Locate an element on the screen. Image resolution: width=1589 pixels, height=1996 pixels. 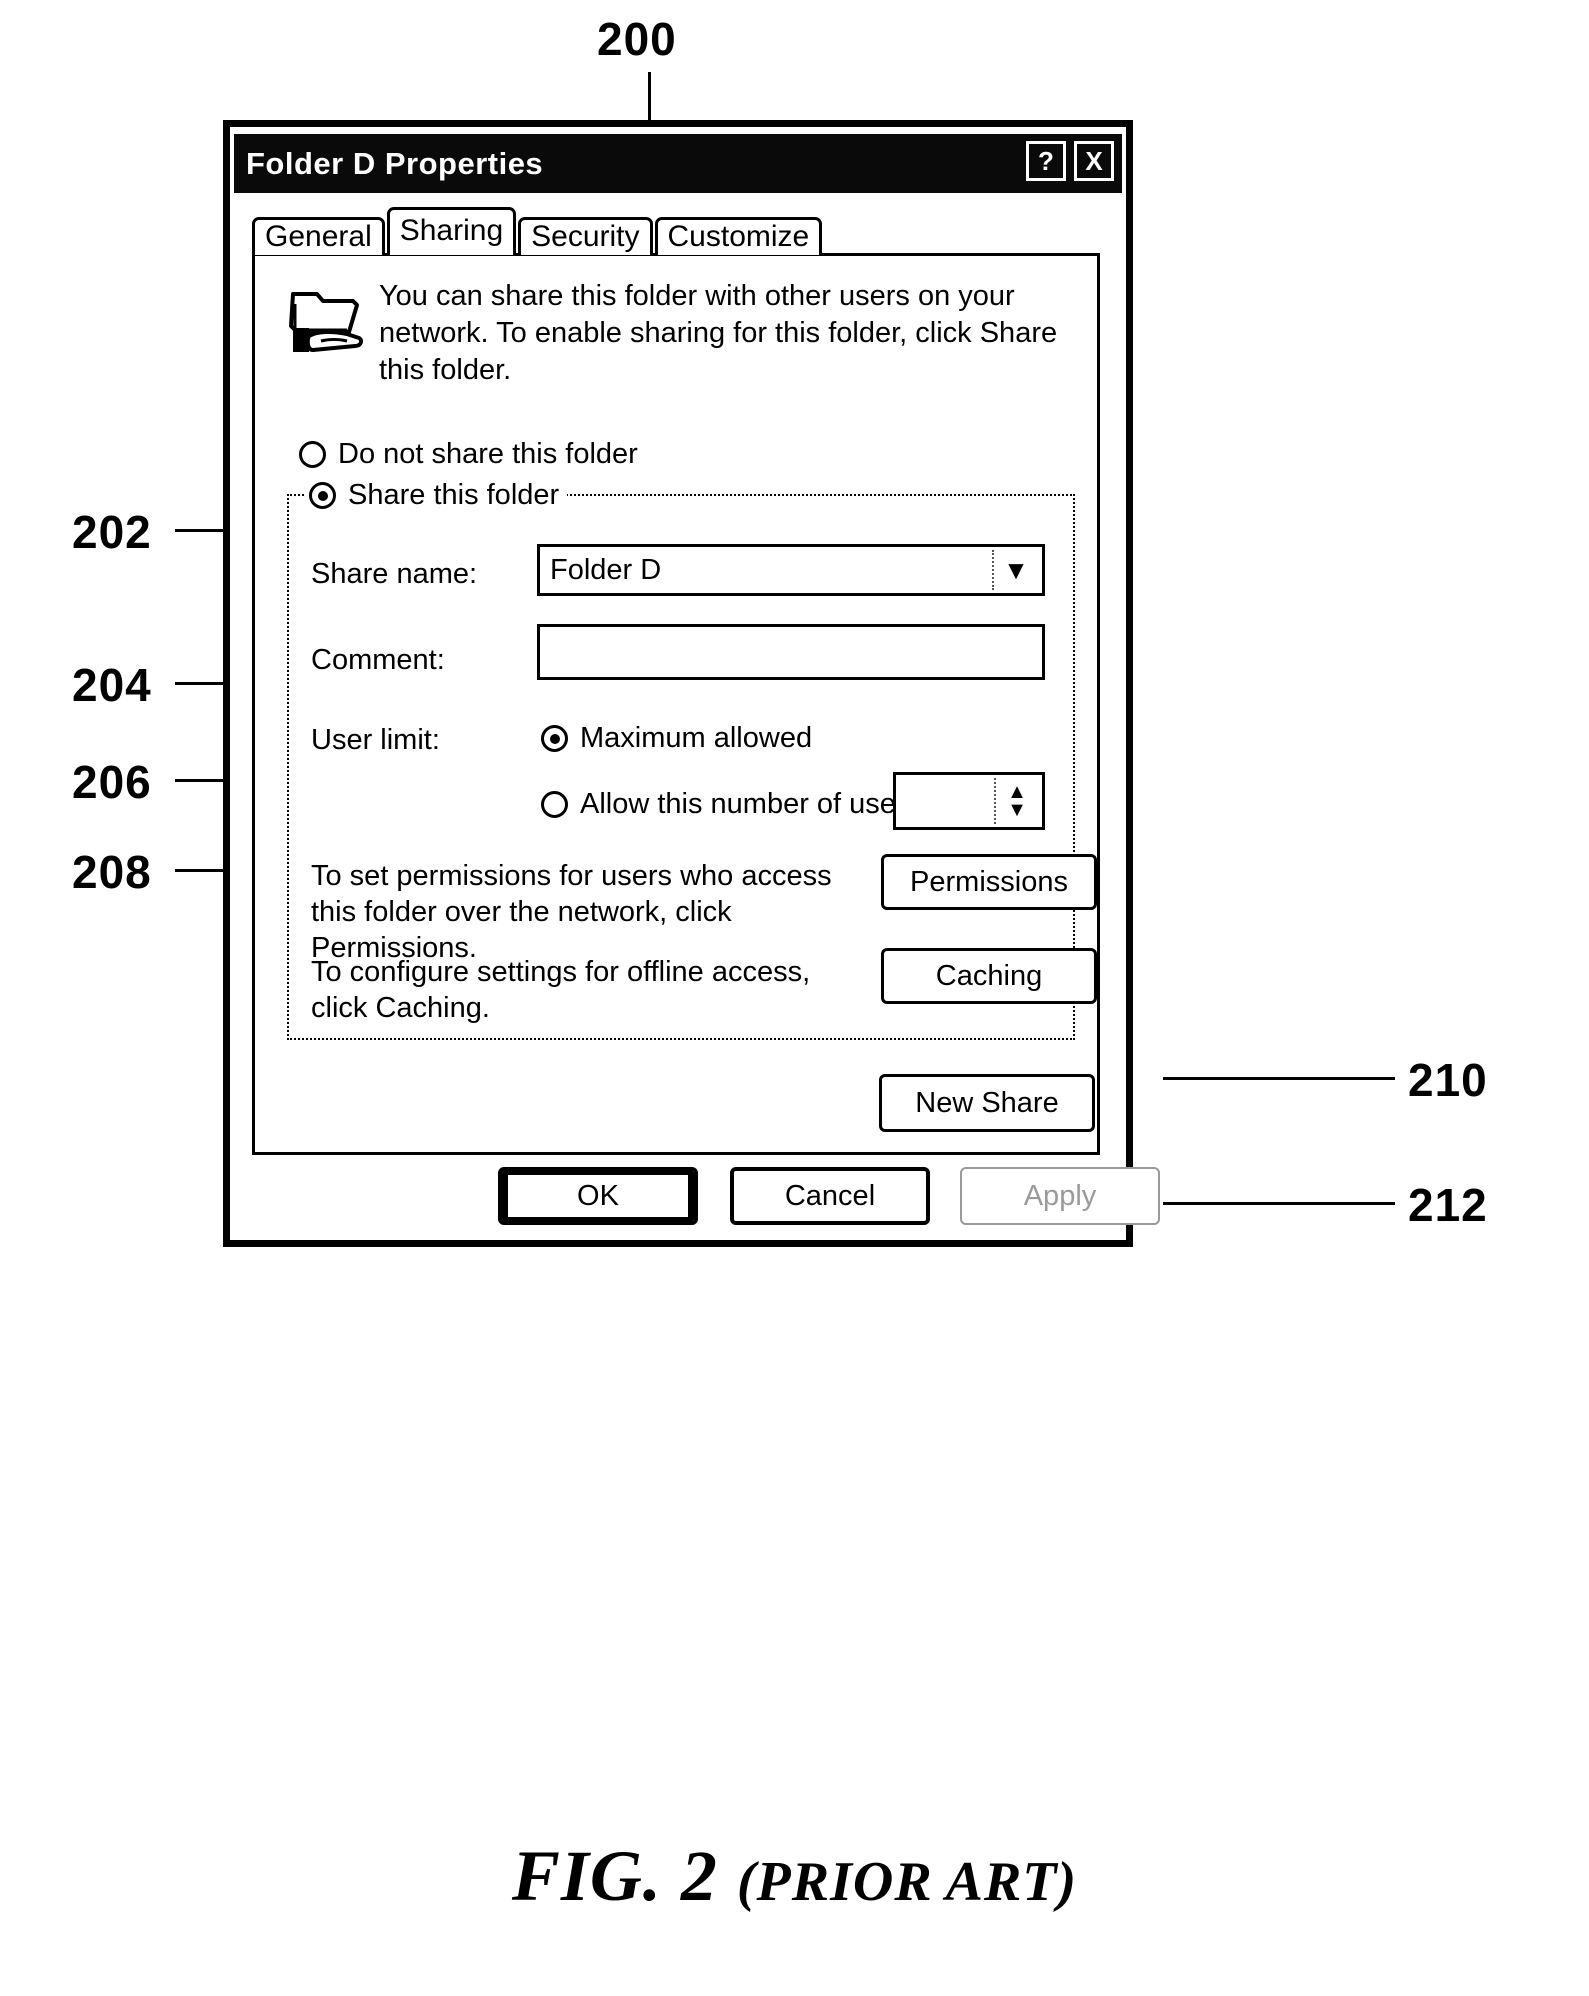
window-title: Folder D Properties is located at coordinates (395, 163).